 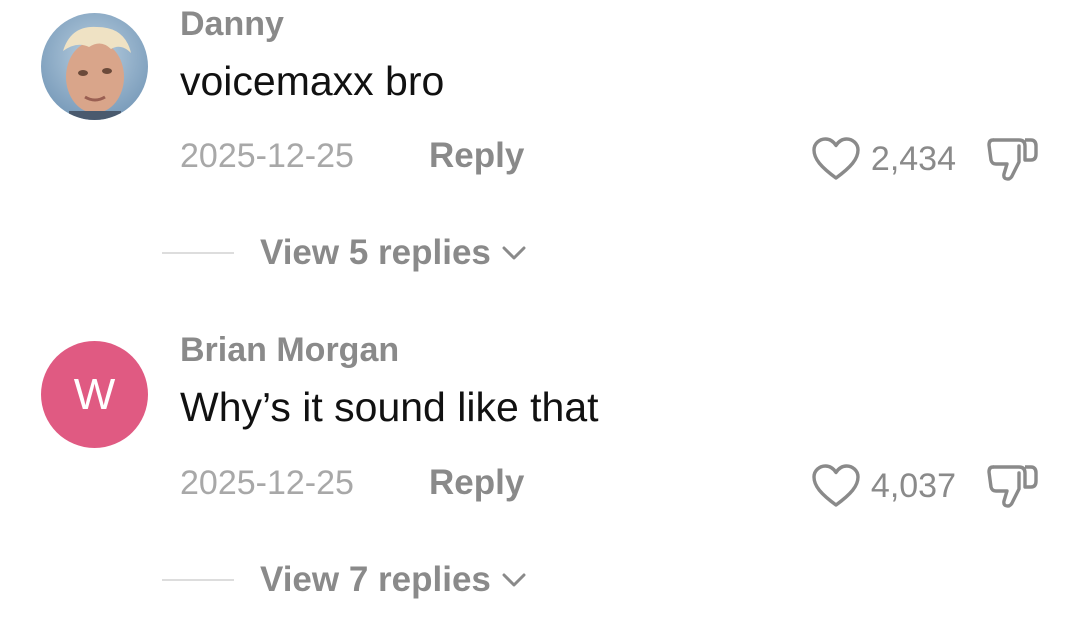 What do you see at coordinates (232, 24) in the screenshot?
I see `username: Danny` at bounding box center [232, 24].